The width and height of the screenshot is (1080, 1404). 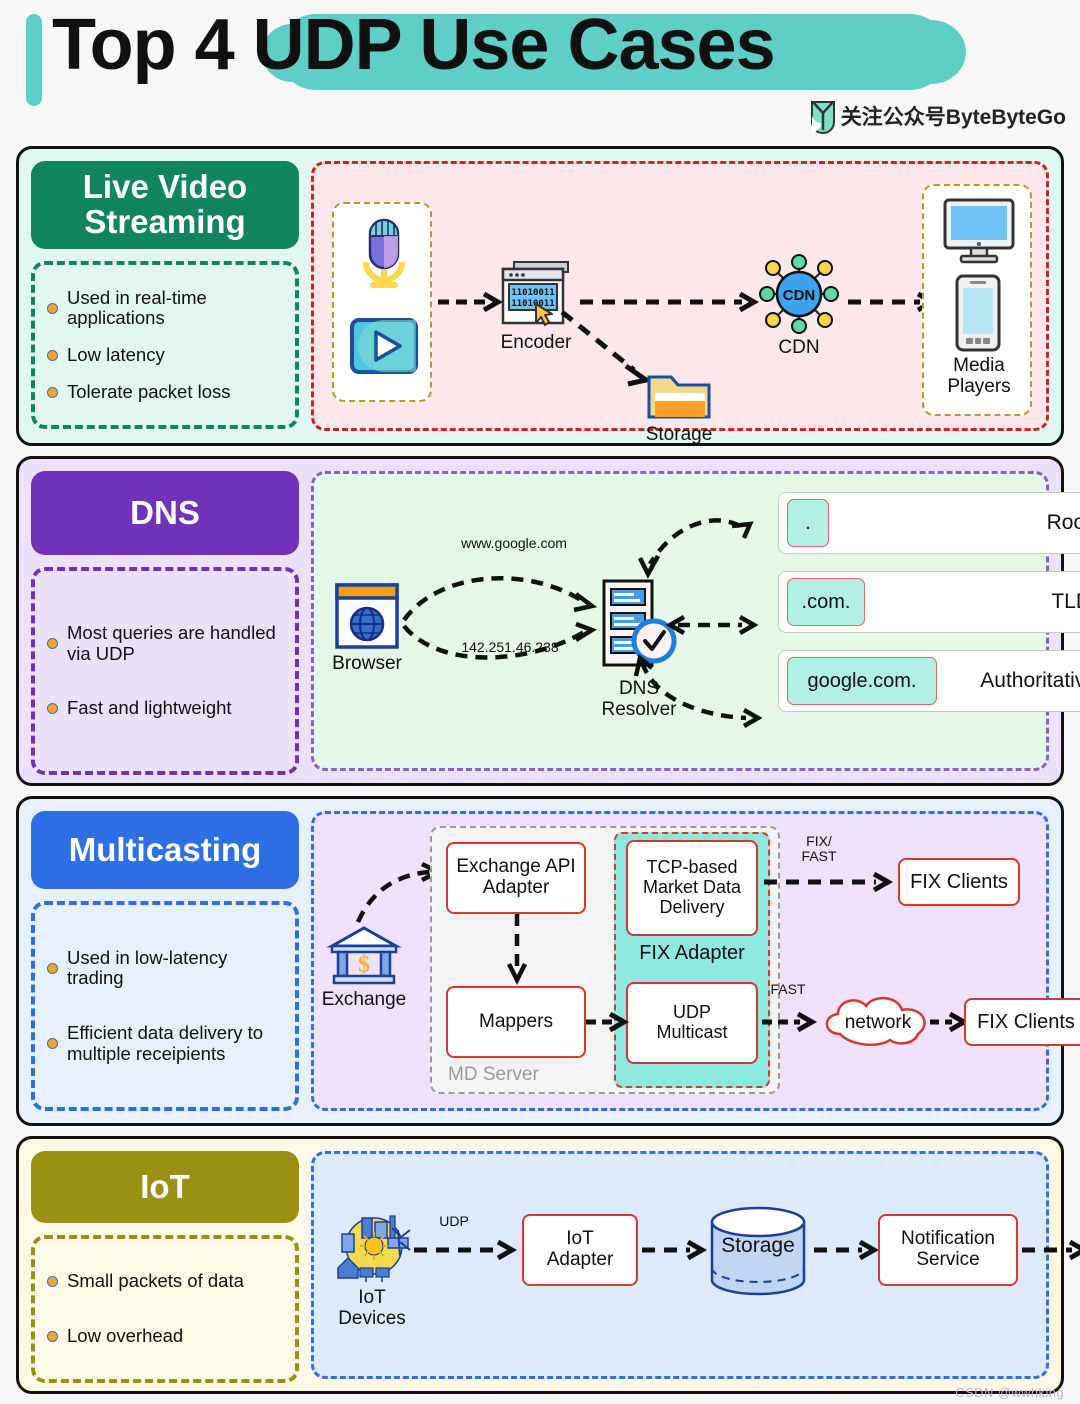 I want to click on microphone-icon, so click(x=384, y=253).